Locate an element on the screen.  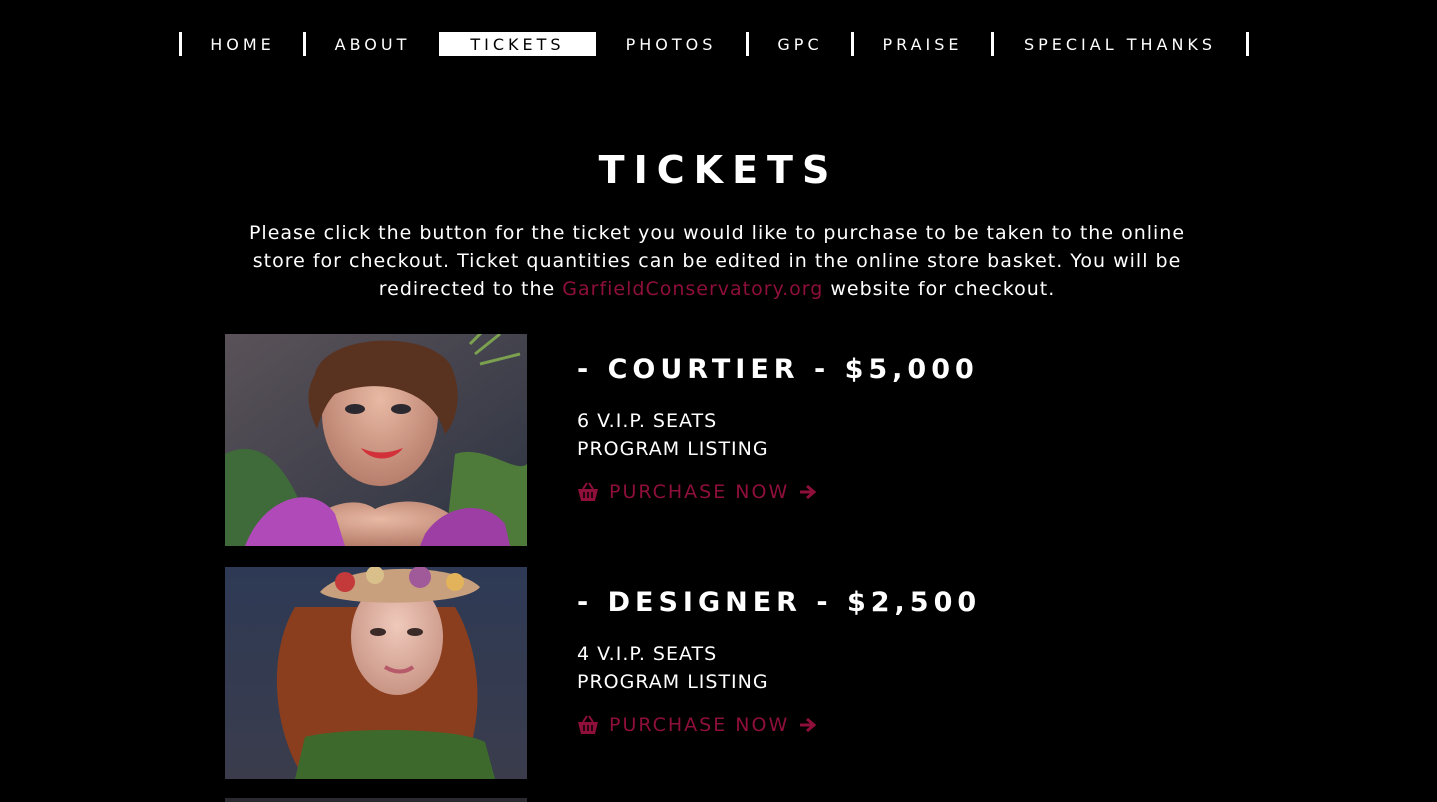
ticket-photo-partial is located at coordinates (376, 800).